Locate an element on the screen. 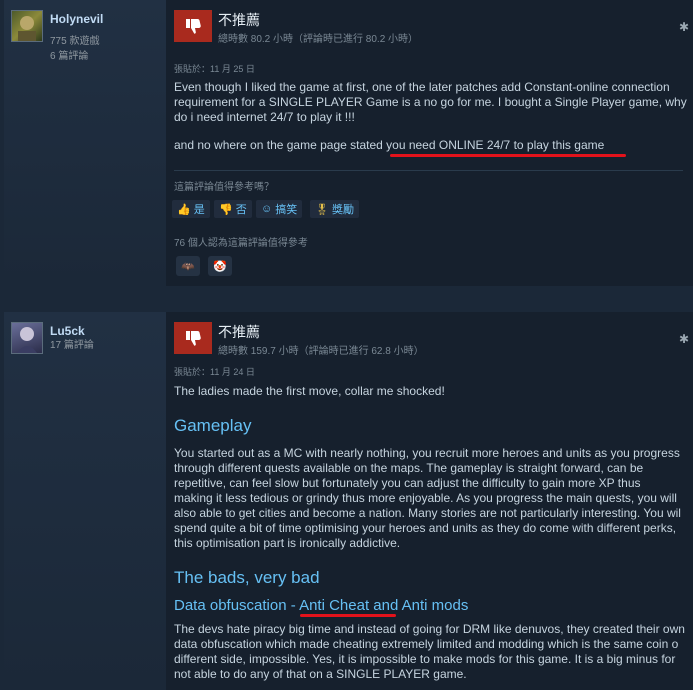 The height and width of the screenshot is (690, 693). award-ribbon-icon: 🎖 is located at coordinates (322, 209).